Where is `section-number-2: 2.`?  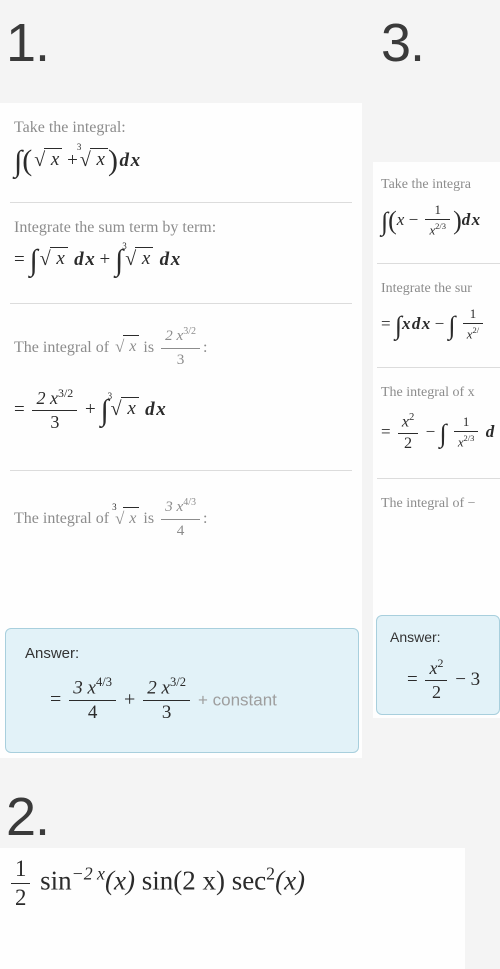
section-number-2: 2. is located at coordinates (28, 817).